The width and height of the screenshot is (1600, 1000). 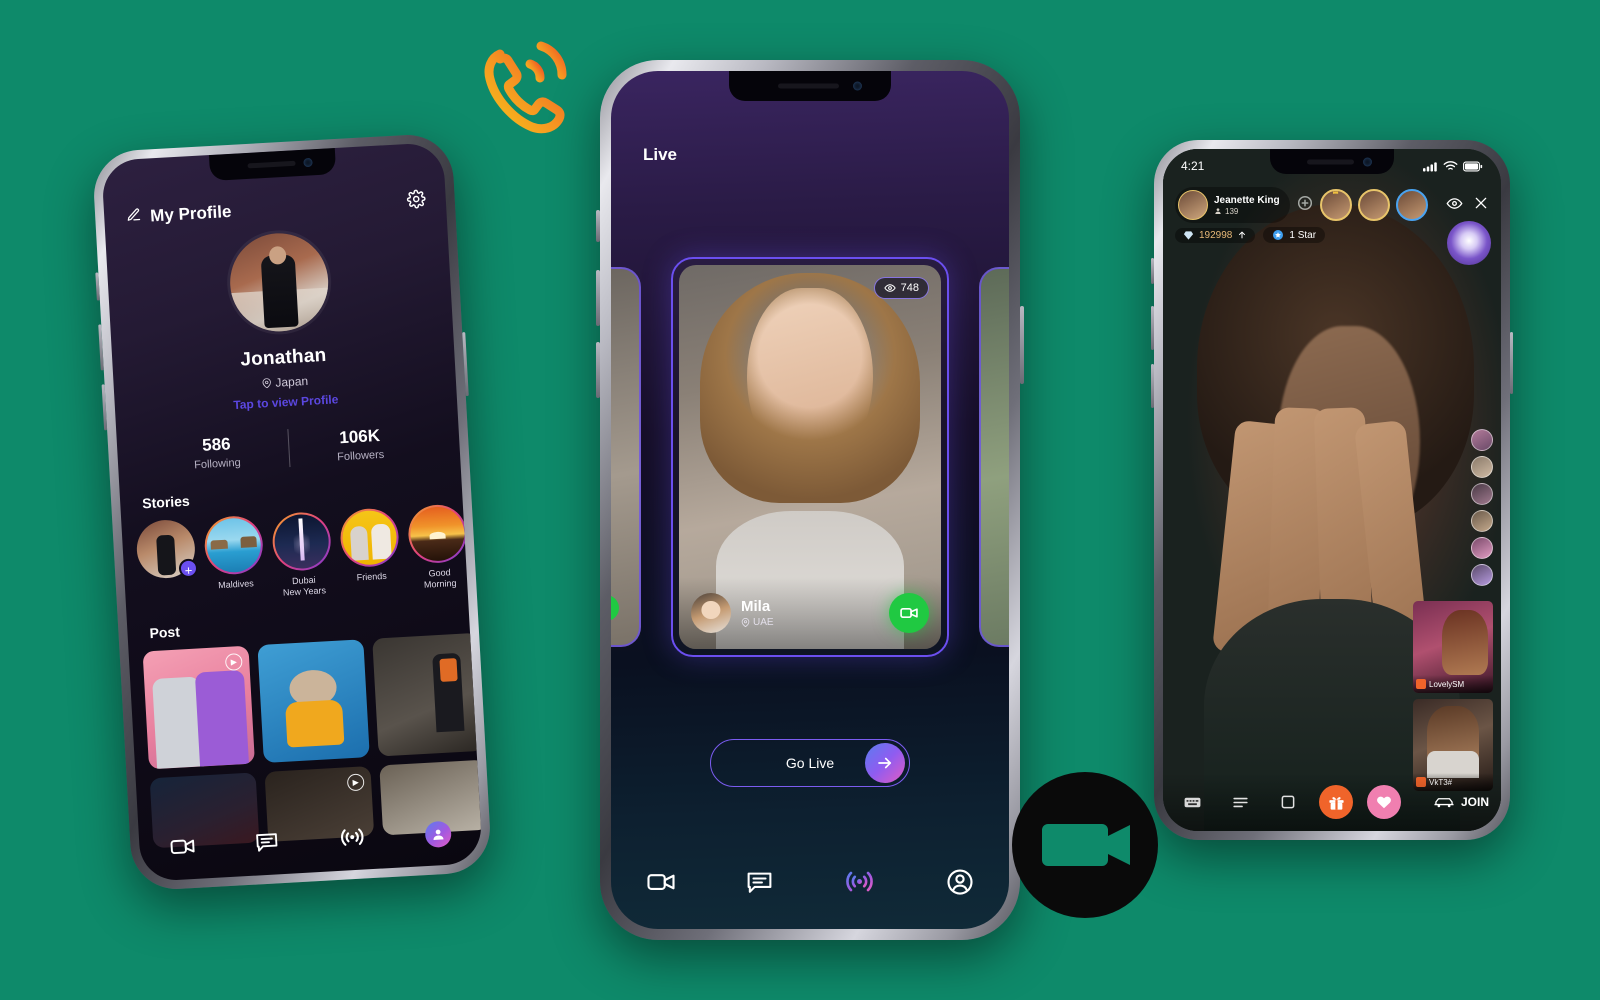 I want to click on go-live-label: Go Live, so click(x=810, y=763).